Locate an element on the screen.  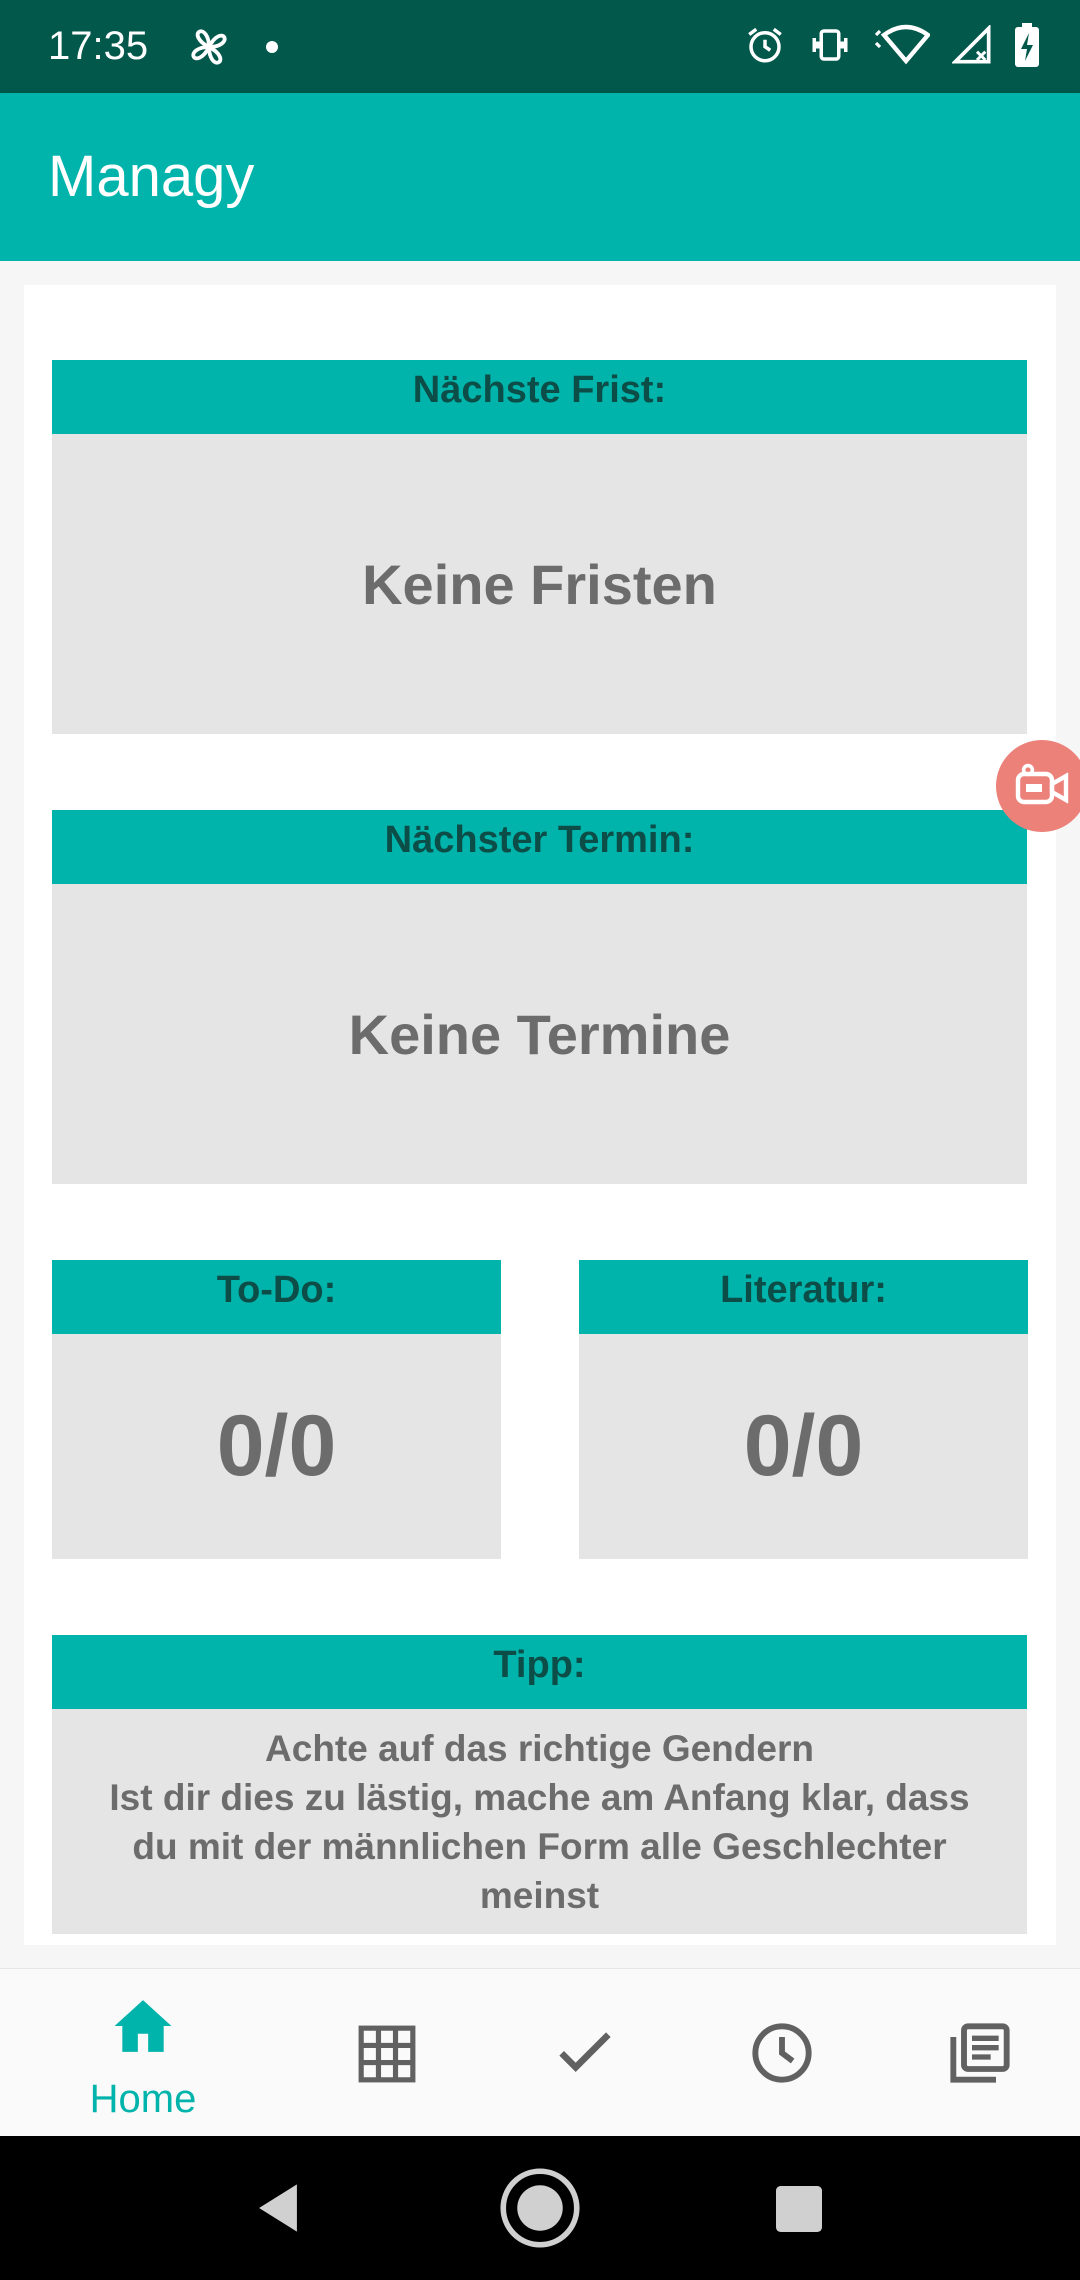
tip-line: Achte auf das richtige Gendern is located at coordinates (539, 1748).